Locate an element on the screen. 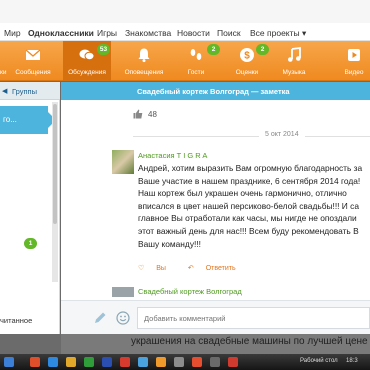  nav-item-mir: Мир is located at coordinates (12, 33).